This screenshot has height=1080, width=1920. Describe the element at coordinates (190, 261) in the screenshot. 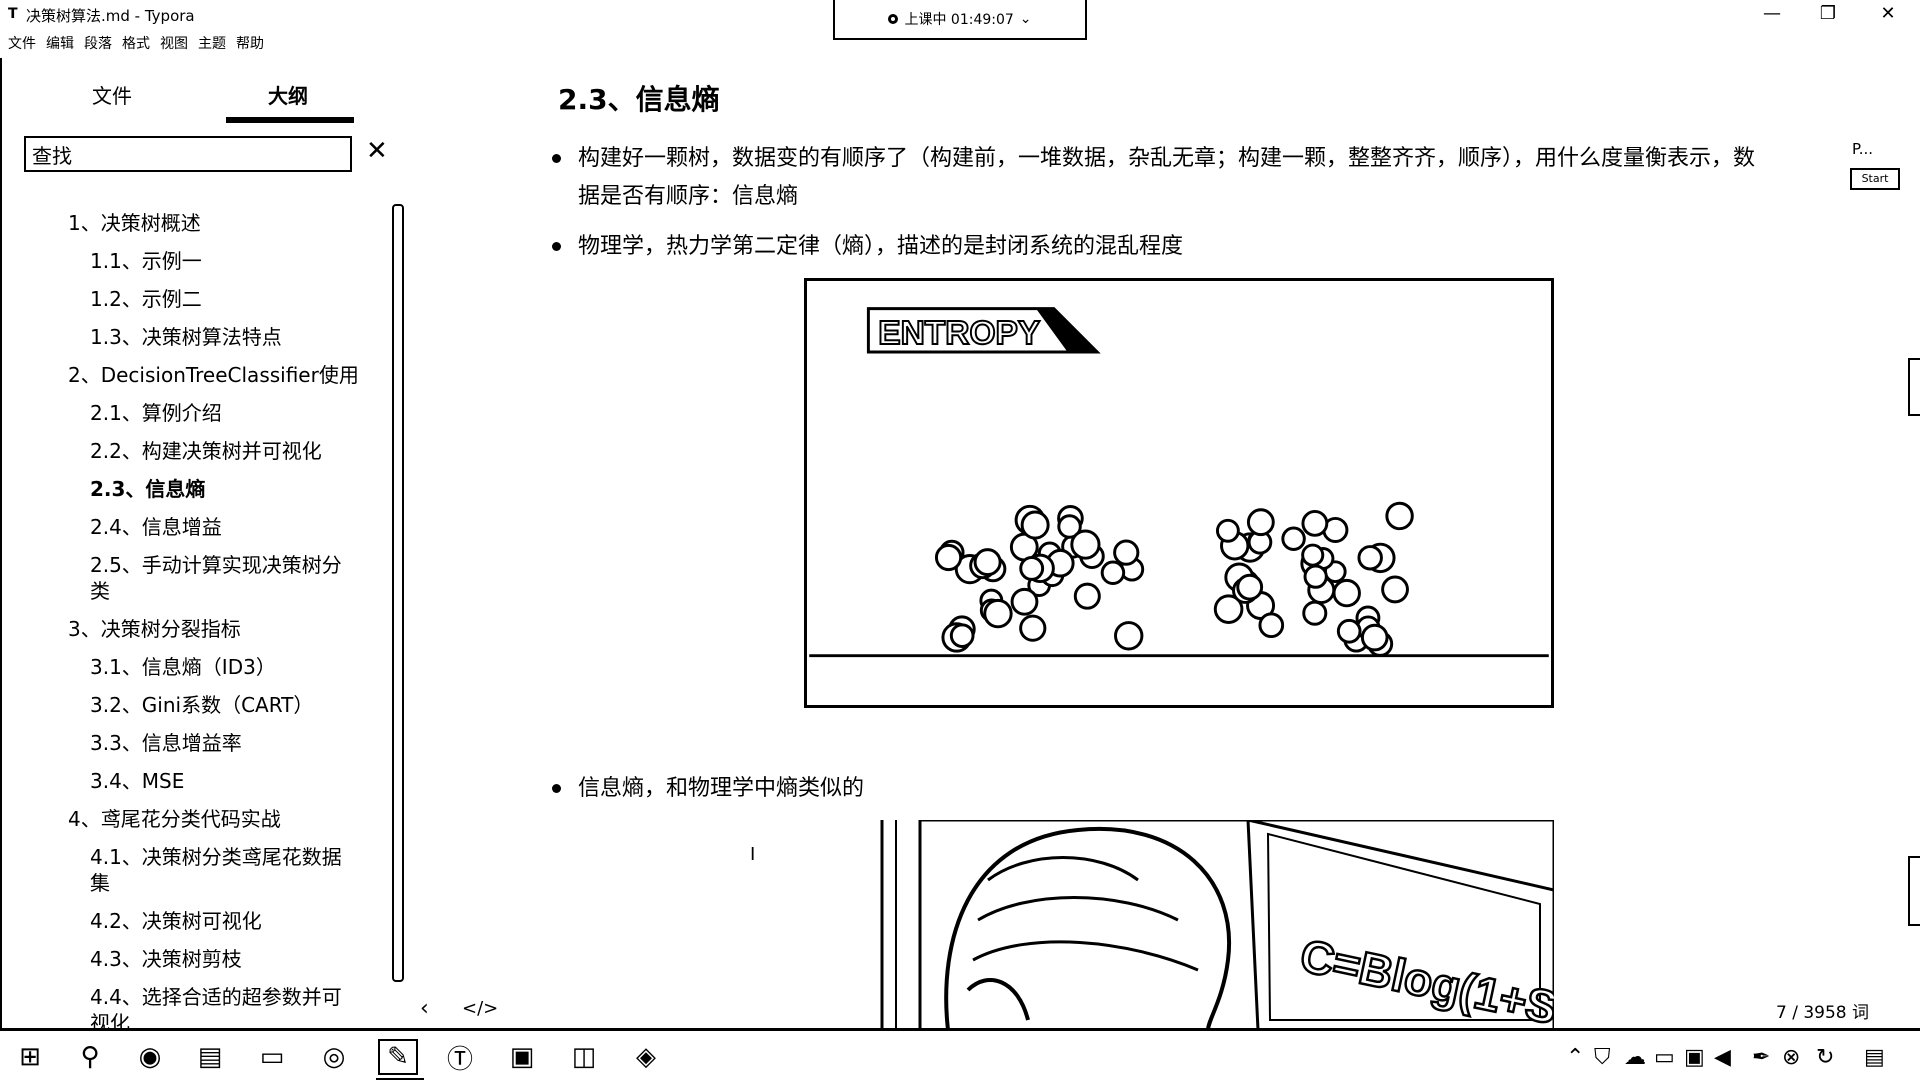

I see `outline-item: 1.1、示例一` at that location.